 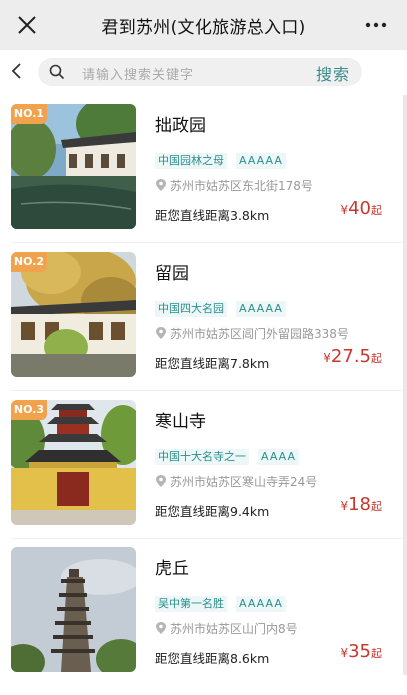 I want to click on back-arrow-icon, so click(x=17, y=71).